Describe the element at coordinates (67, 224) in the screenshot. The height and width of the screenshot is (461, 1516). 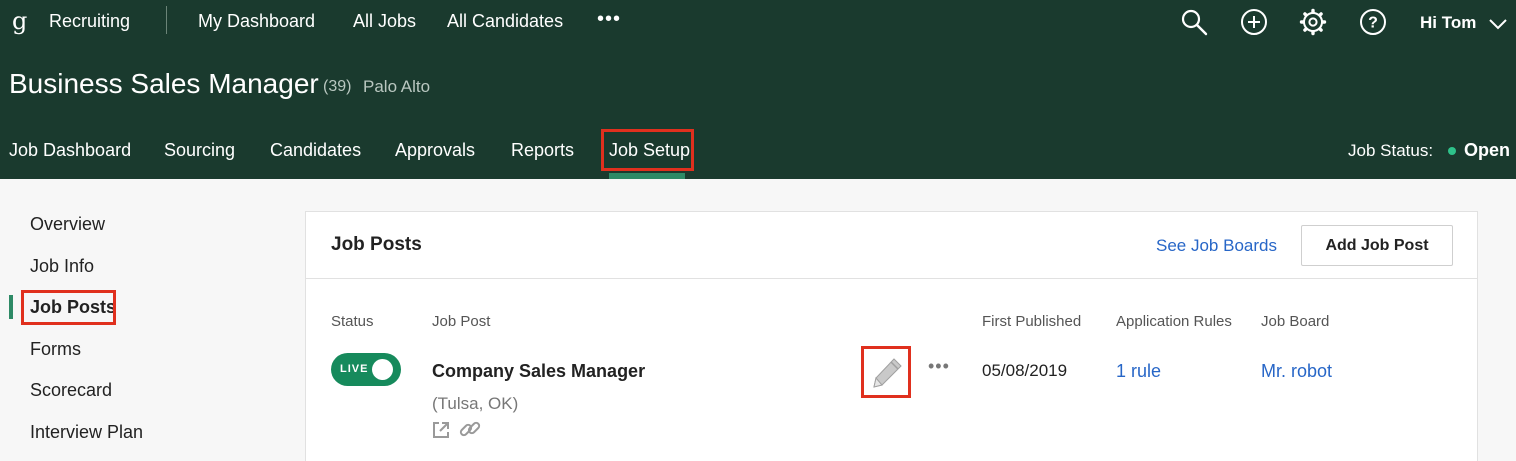
I see `sidebar-item-overview: Overview` at that location.